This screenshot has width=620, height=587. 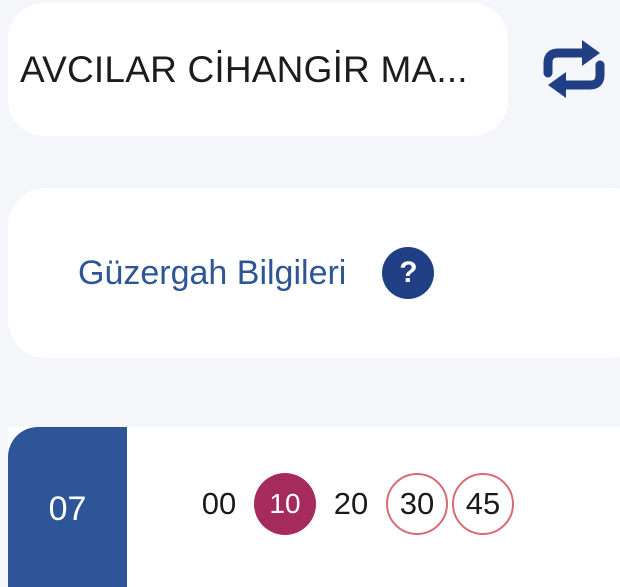 I want to click on minute-list: 00 10 20 30 45, so click(x=353, y=504).